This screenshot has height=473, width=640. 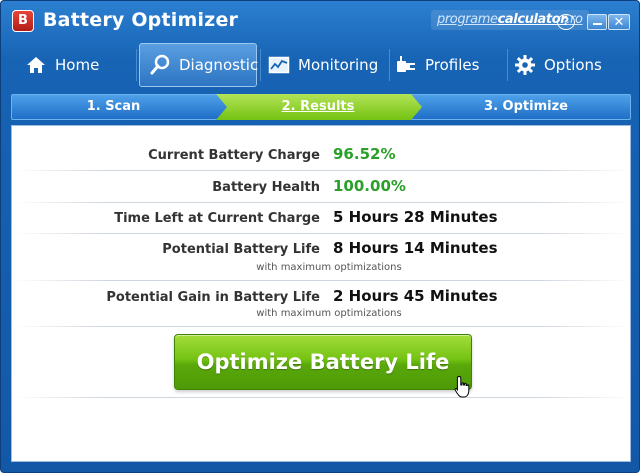 I want to click on potential-label: Potential Battery Life, so click(x=241, y=249).